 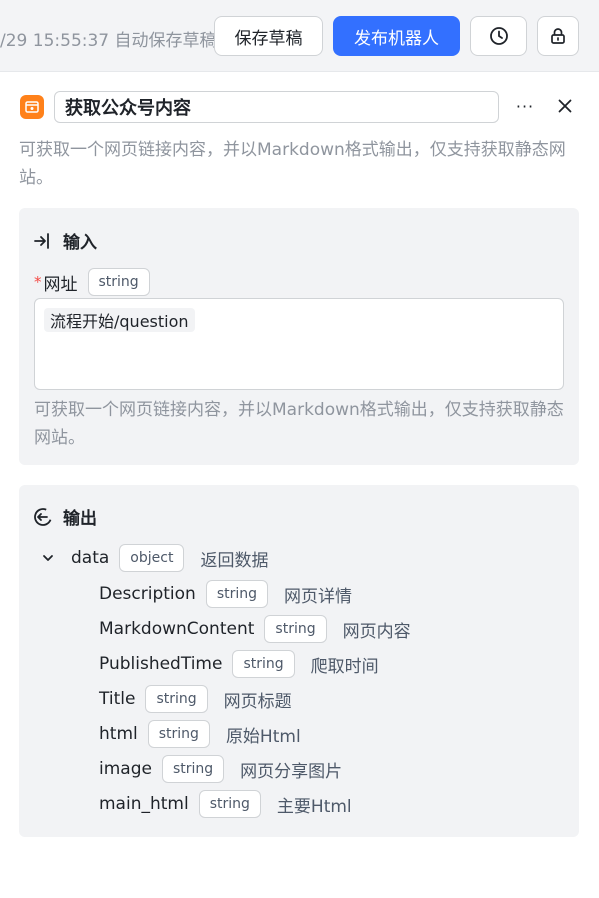 I want to click on url-field-label-row: * 网址 string, so click(x=92, y=282).